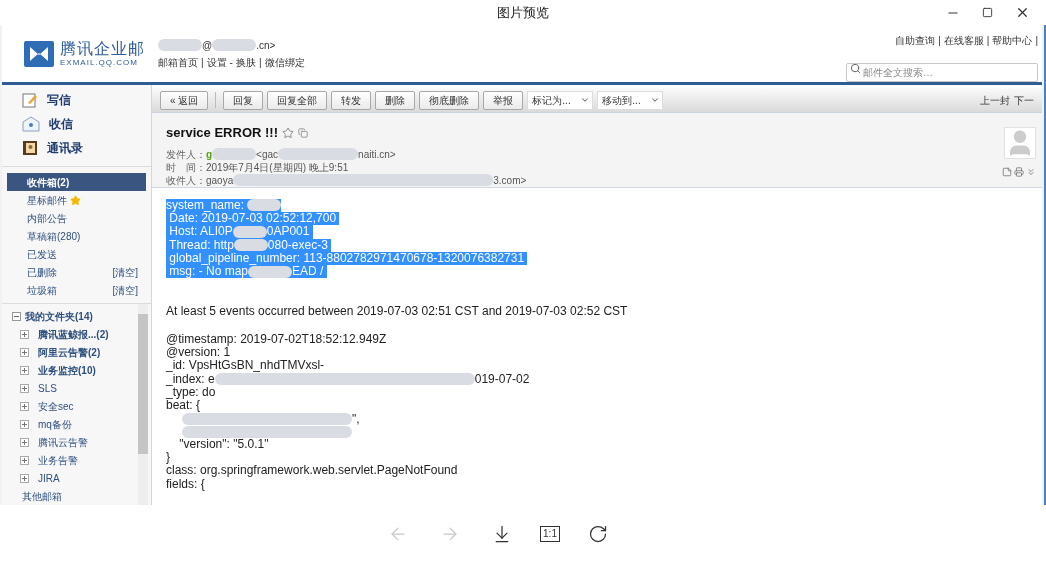 This screenshot has width=1046, height=562. What do you see at coordinates (55, 424) in the screenshot?
I see `folder-label: mq备份` at bounding box center [55, 424].